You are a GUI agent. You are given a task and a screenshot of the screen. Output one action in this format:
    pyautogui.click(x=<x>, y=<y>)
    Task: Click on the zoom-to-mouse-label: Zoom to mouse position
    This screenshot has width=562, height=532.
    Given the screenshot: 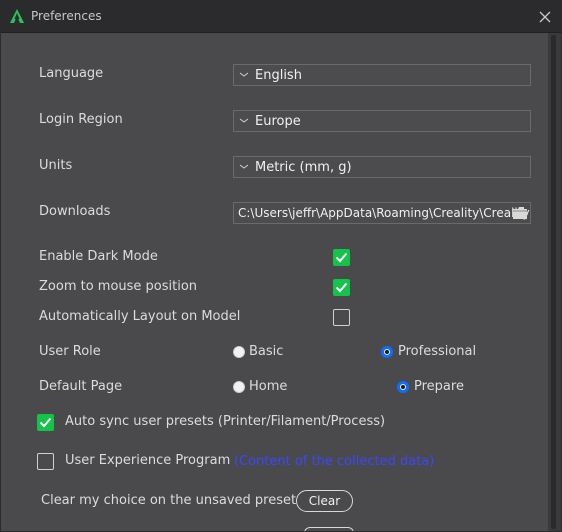 What is the action you would take?
    pyautogui.click(x=118, y=286)
    